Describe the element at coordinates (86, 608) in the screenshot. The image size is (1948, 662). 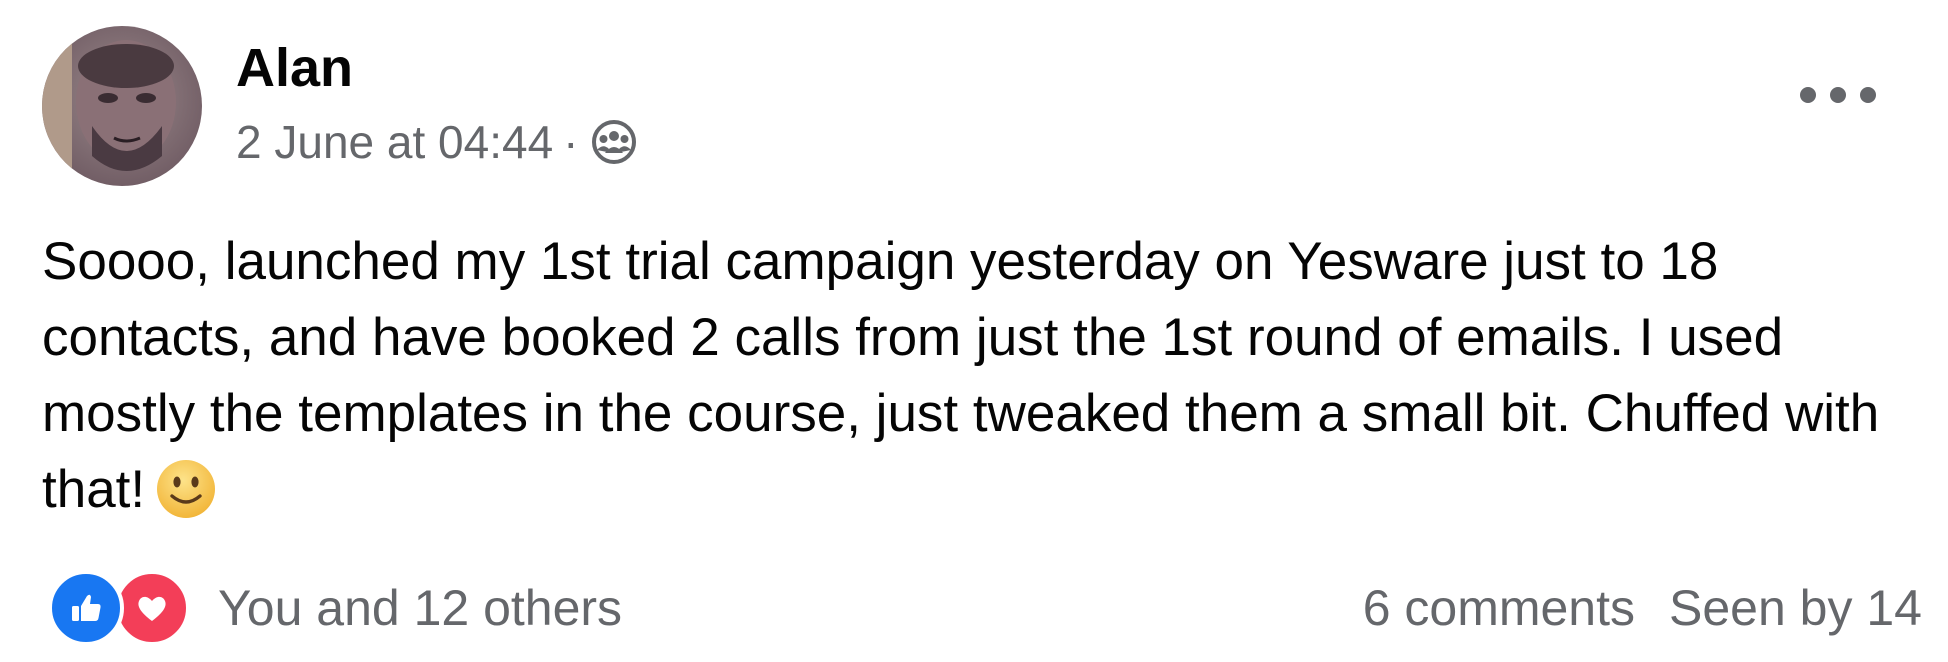
I see `like-icon` at that location.